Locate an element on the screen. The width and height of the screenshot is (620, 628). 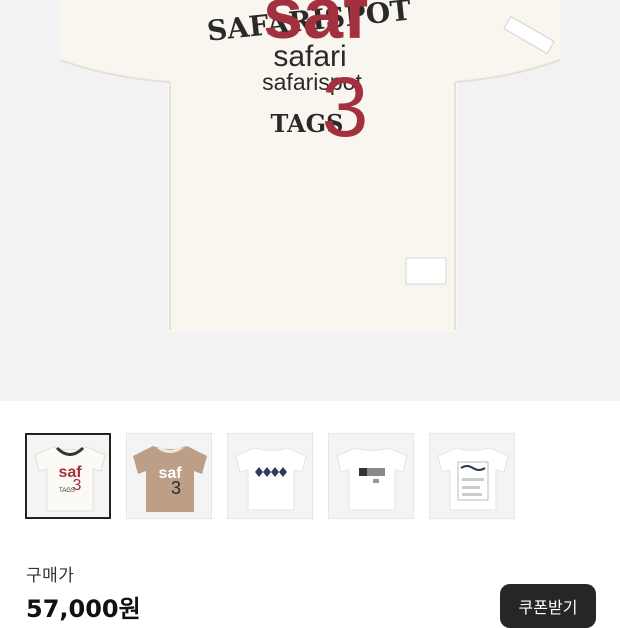
thumbnail-white-tee: saf 3 TAGS is located at coordinates (68, 476).